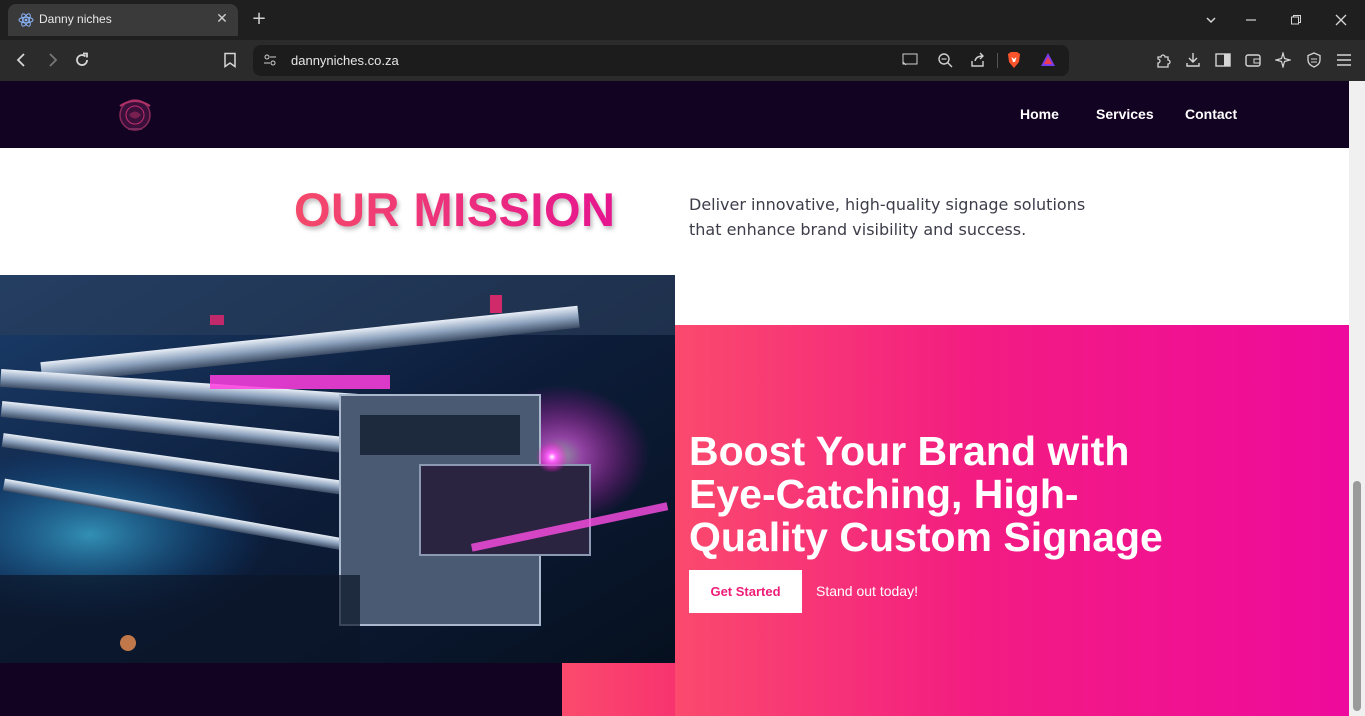 The width and height of the screenshot is (1365, 716). What do you see at coordinates (945, 60) in the screenshot?
I see `zoom-icon` at bounding box center [945, 60].